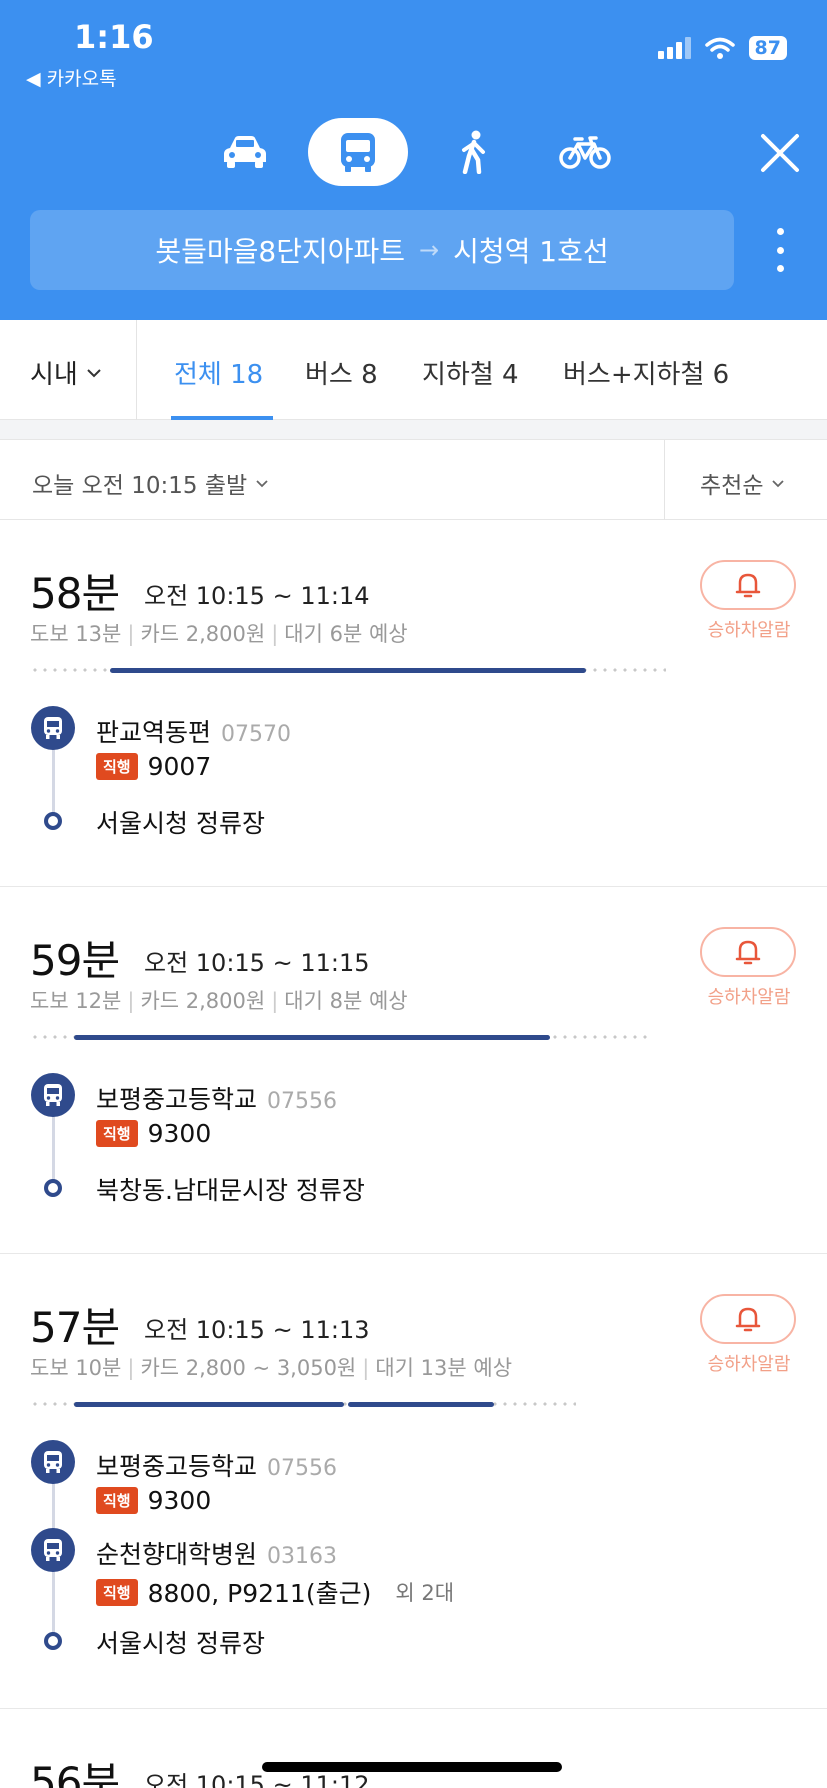  What do you see at coordinates (75, 960) in the screenshot?
I see `route-duration: 59분` at bounding box center [75, 960].